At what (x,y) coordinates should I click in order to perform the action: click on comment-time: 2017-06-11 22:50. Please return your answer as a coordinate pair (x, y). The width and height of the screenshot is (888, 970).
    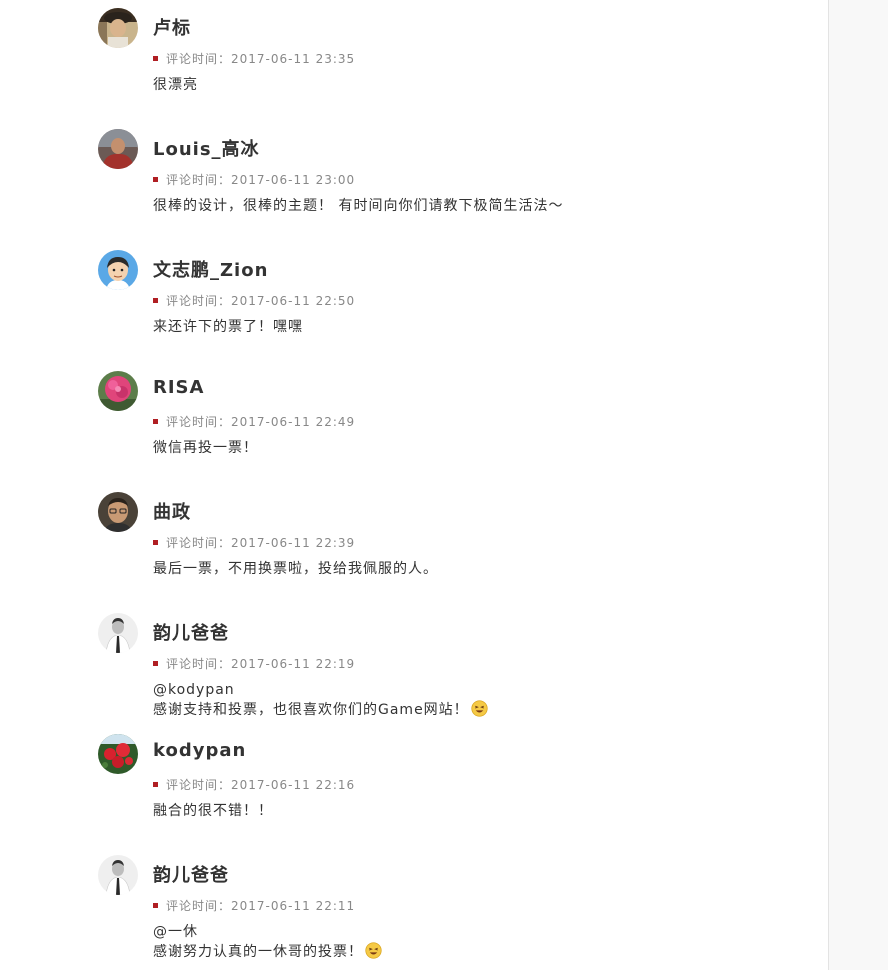
    Looking at the image, I should click on (293, 301).